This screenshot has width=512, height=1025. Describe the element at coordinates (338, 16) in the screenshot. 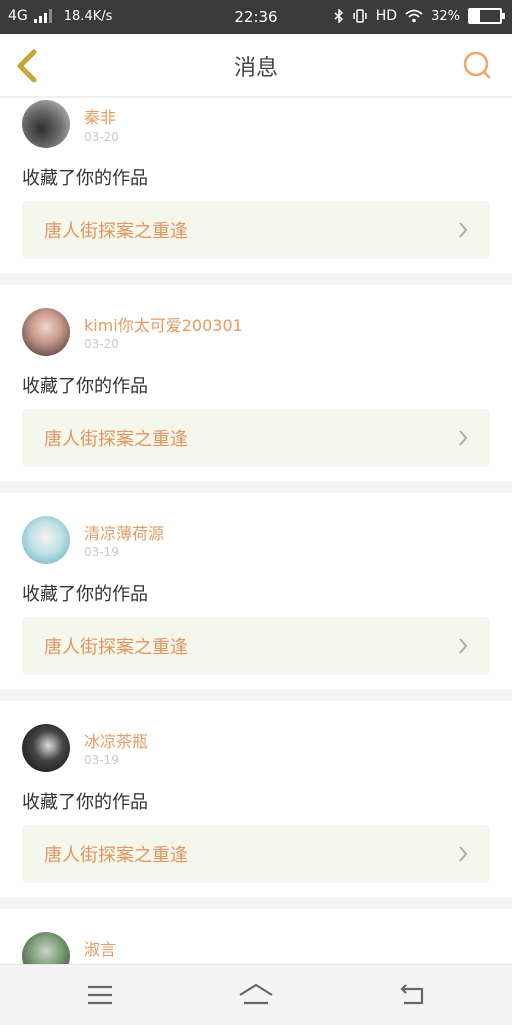

I see `bluetooth-icon` at that location.